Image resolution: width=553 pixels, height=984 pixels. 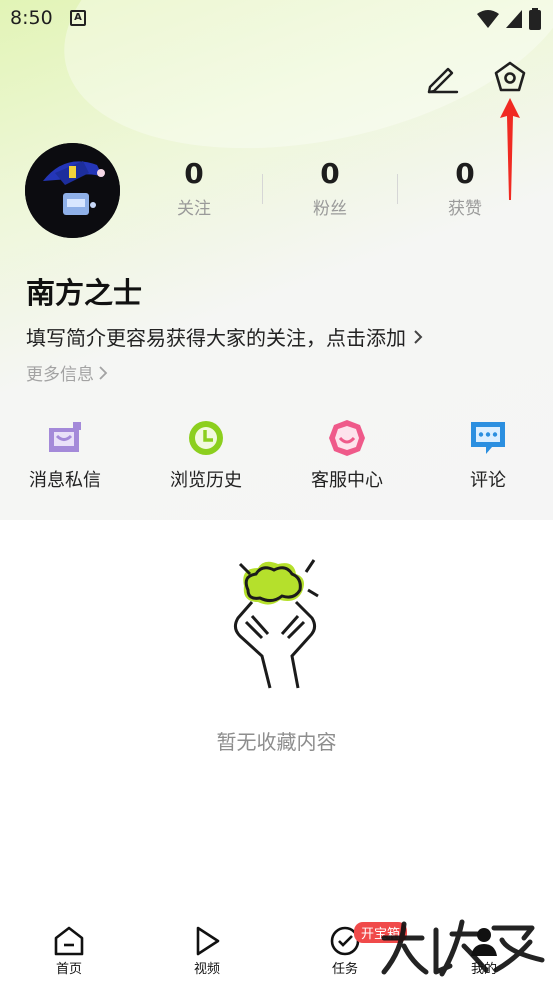 What do you see at coordinates (465, 173) in the screenshot?
I see `likes-count: 0` at bounding box center [465, 173].